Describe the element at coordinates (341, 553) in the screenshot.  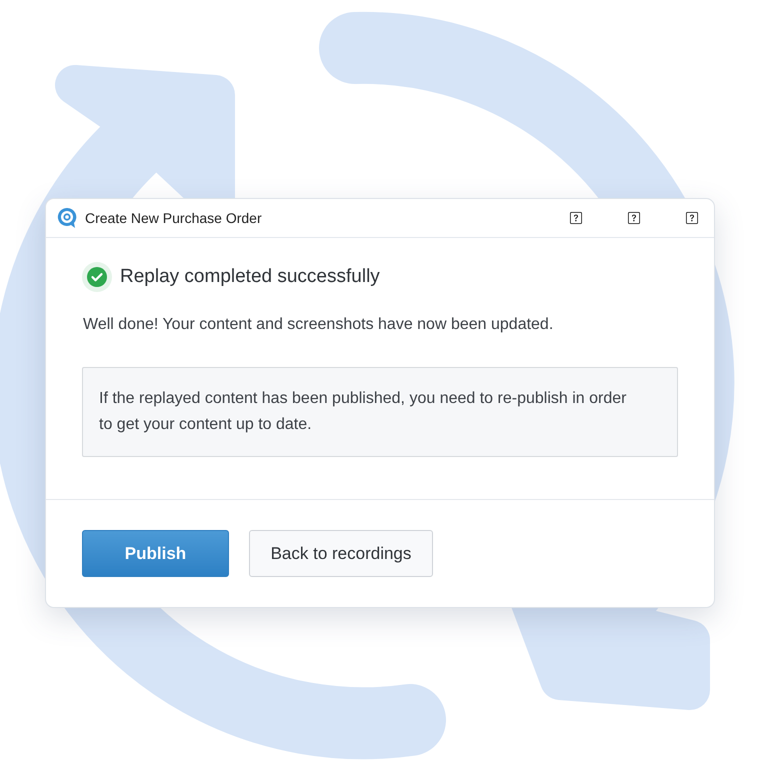
I see `back-button: Back to recordings` at that location.